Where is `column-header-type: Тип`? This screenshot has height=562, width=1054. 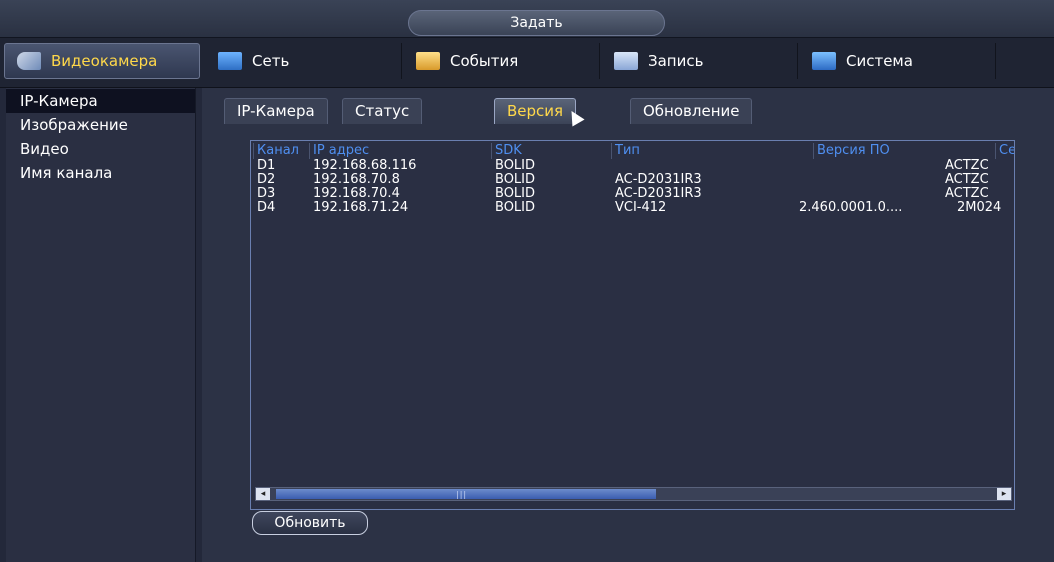
column-header-type: Тип is located at coordinates (625, 151).